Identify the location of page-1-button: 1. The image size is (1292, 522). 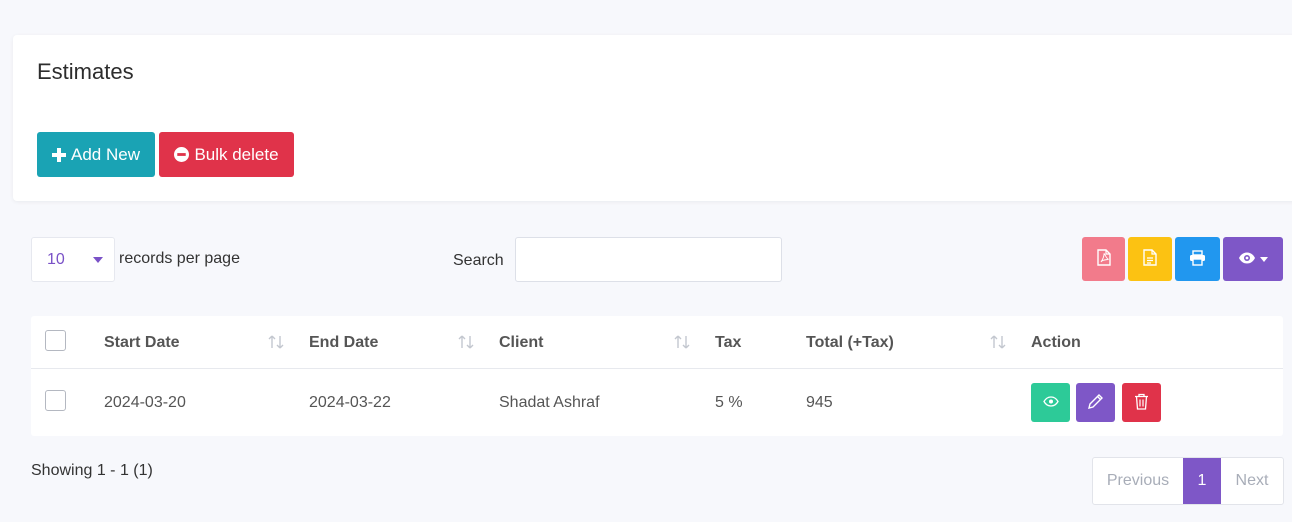
(1202, 481).